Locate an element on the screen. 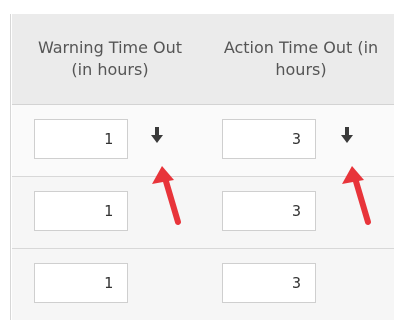 The width and height of the screenshot is (394, 320). column-header-action-timeout: Action Time Out (in hours) is located at coordinates (301, 59).